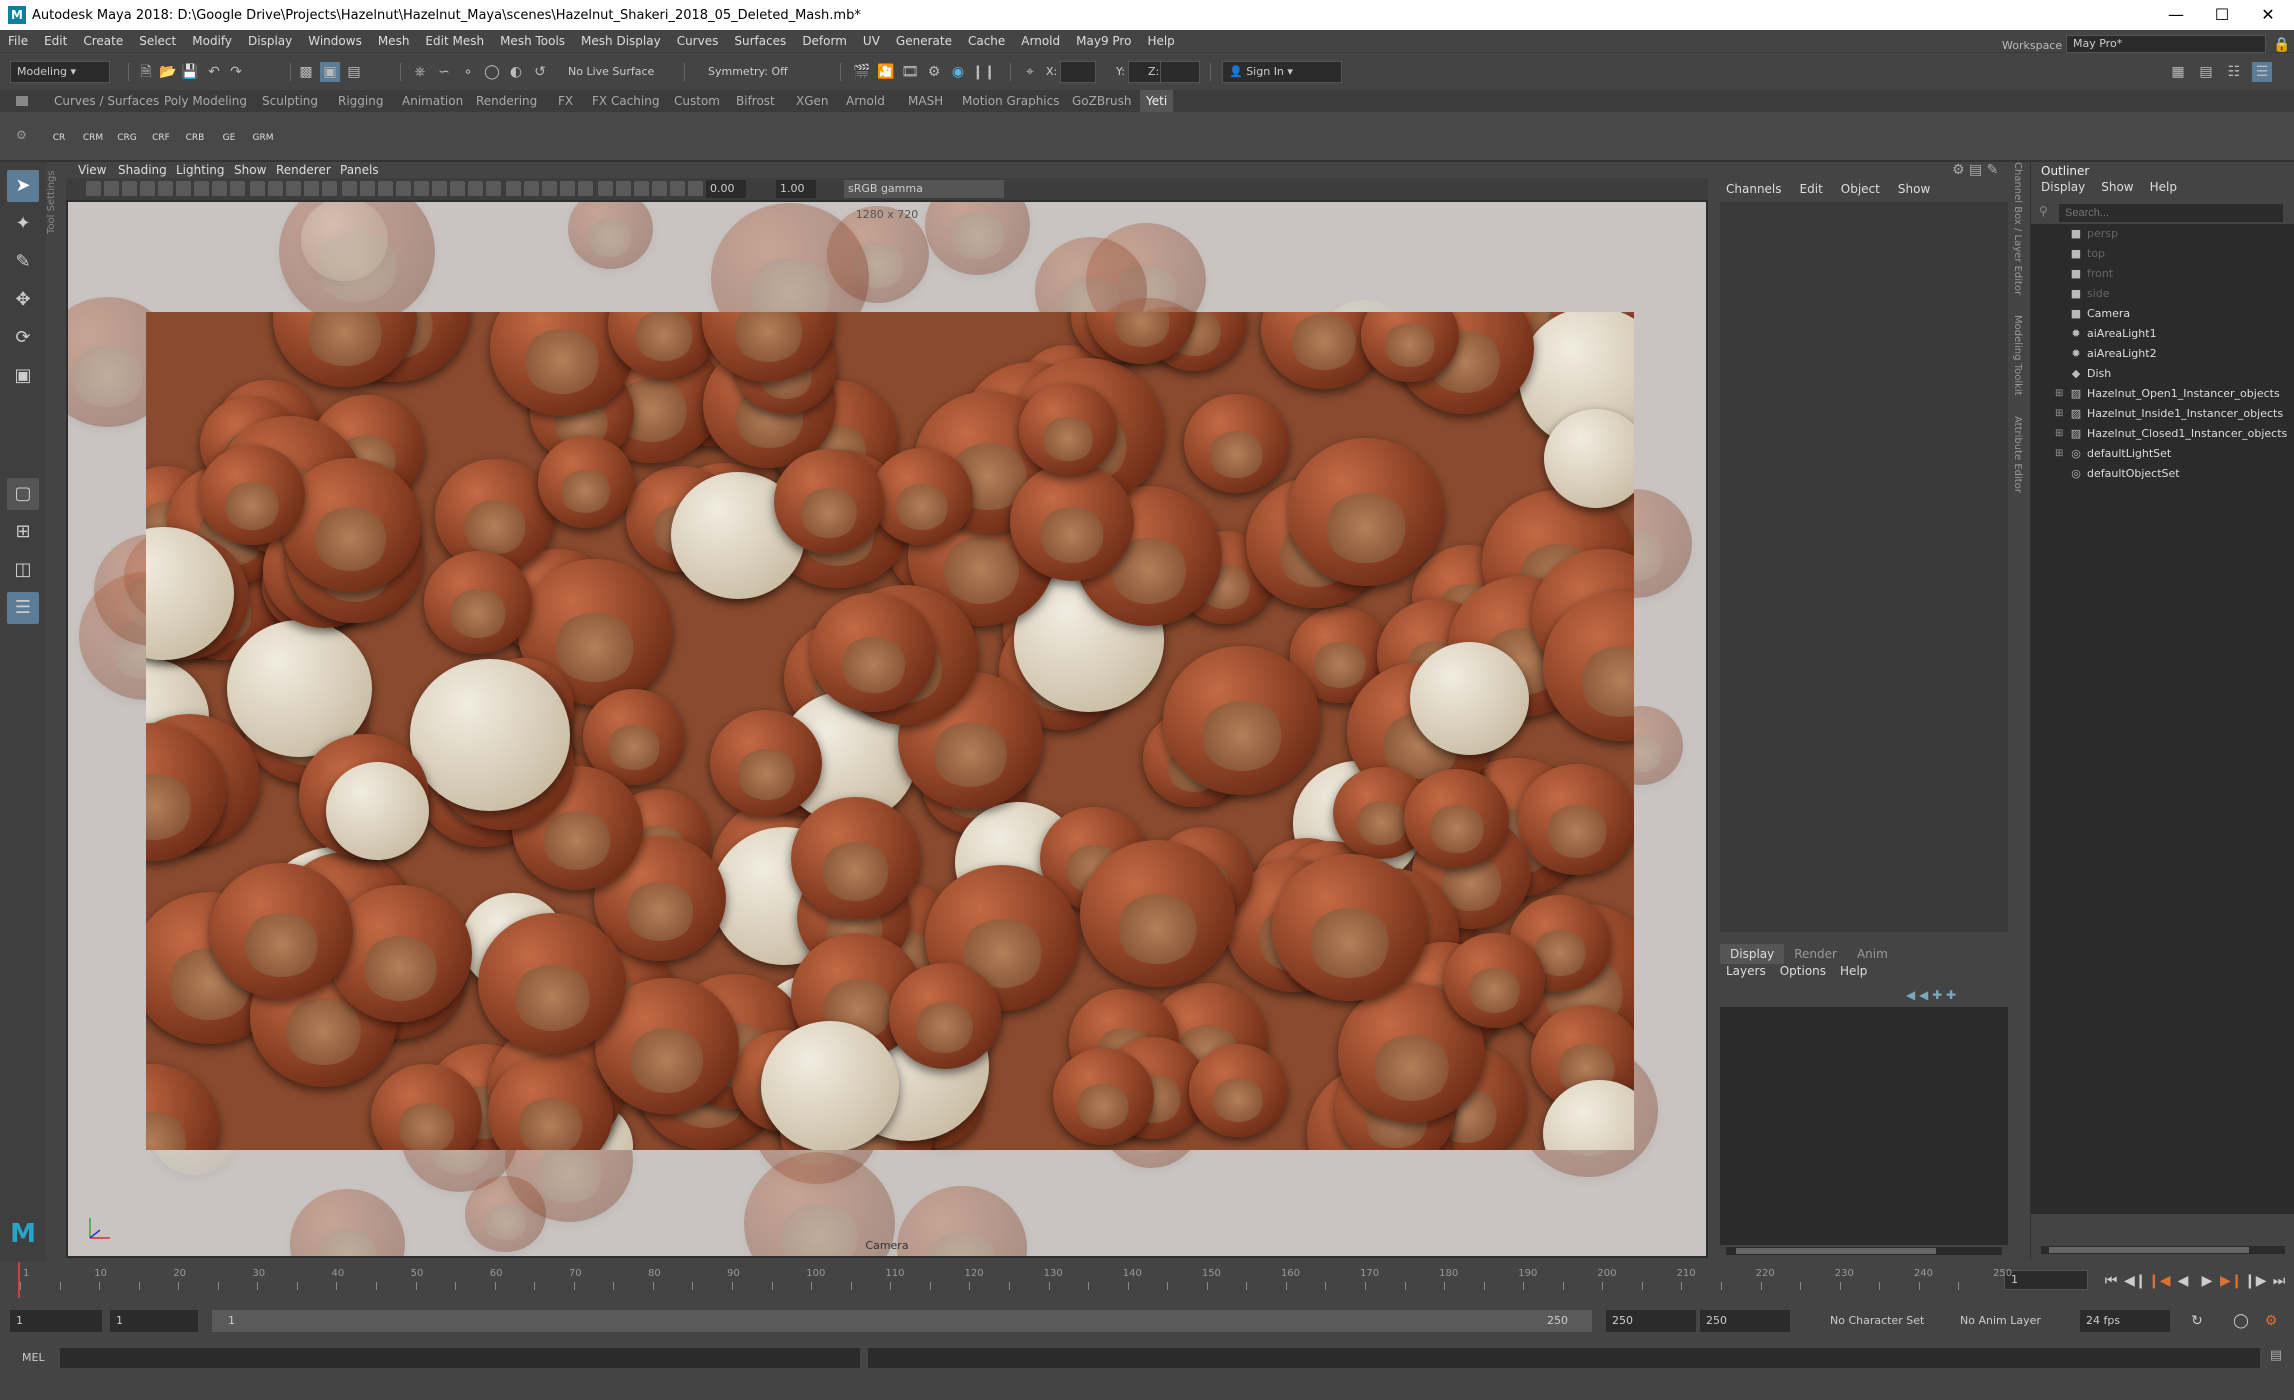 The width and height of the screenshot is (2294, 1400). I want to click on z-field, so click(1180, 72).